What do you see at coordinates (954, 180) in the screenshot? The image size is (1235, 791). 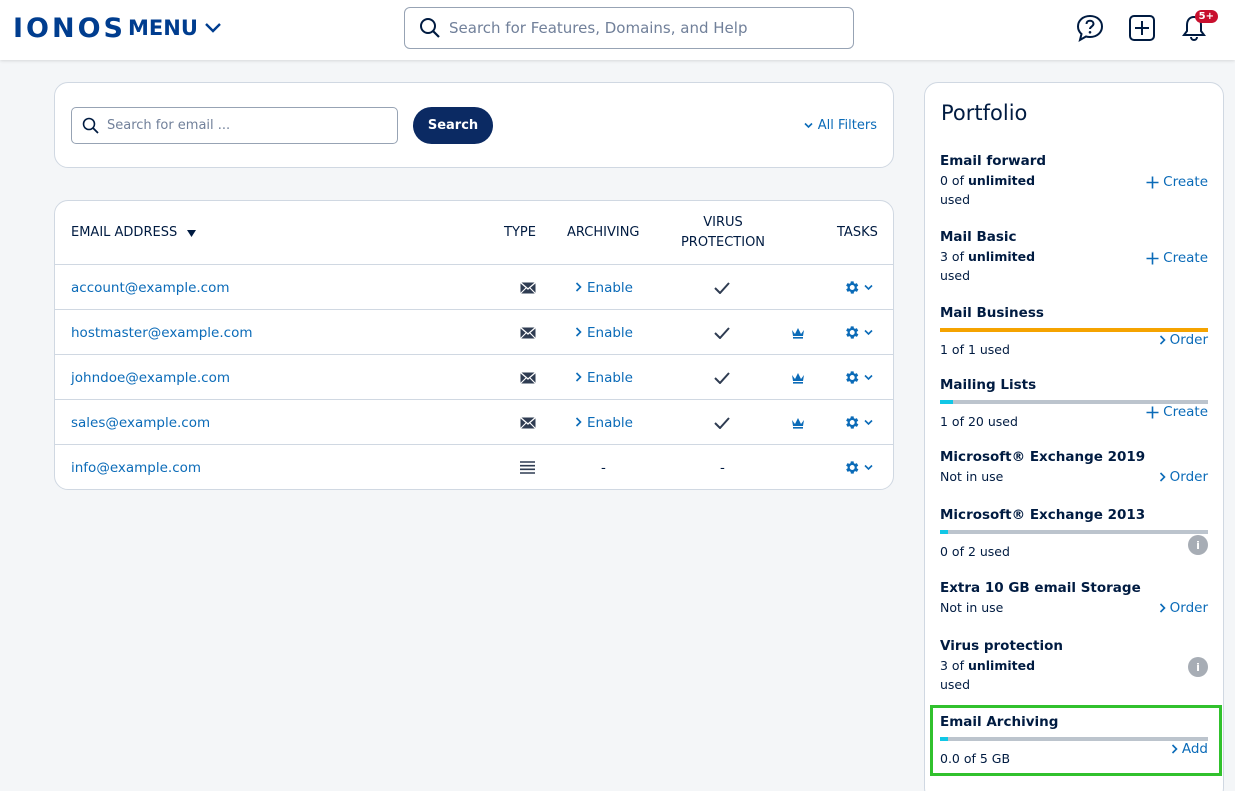 I see `usage-prefix: 0 of` at bounding box center [954, 180].